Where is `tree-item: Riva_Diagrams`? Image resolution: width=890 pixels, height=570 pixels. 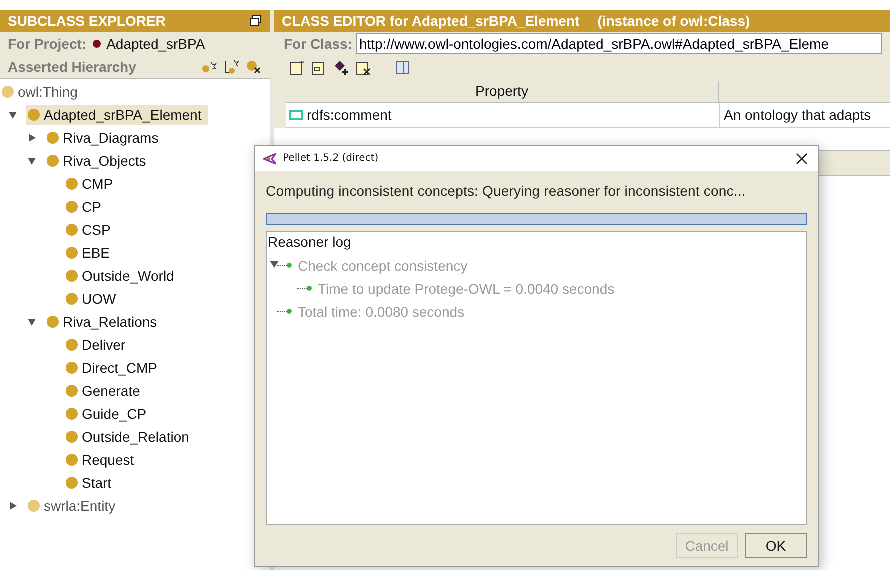
tree-item: Riva_Diagrams is located at coordinates (105, 138).